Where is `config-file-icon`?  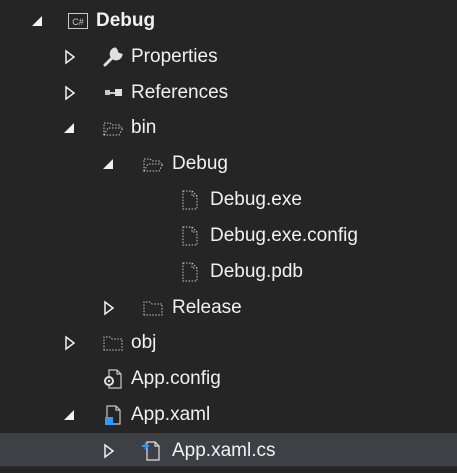 config-file-icon is located at coordinates (113, 379).